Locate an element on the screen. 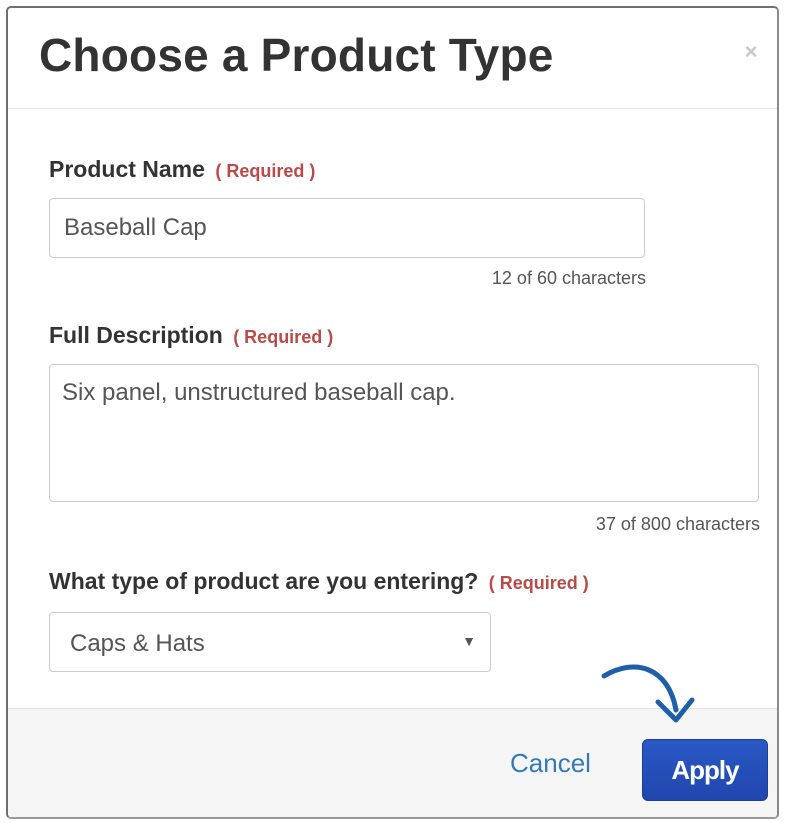 The image size is (785, 823). product-type-selected-value: Caps & Hats is located at coordinates (137, 643).